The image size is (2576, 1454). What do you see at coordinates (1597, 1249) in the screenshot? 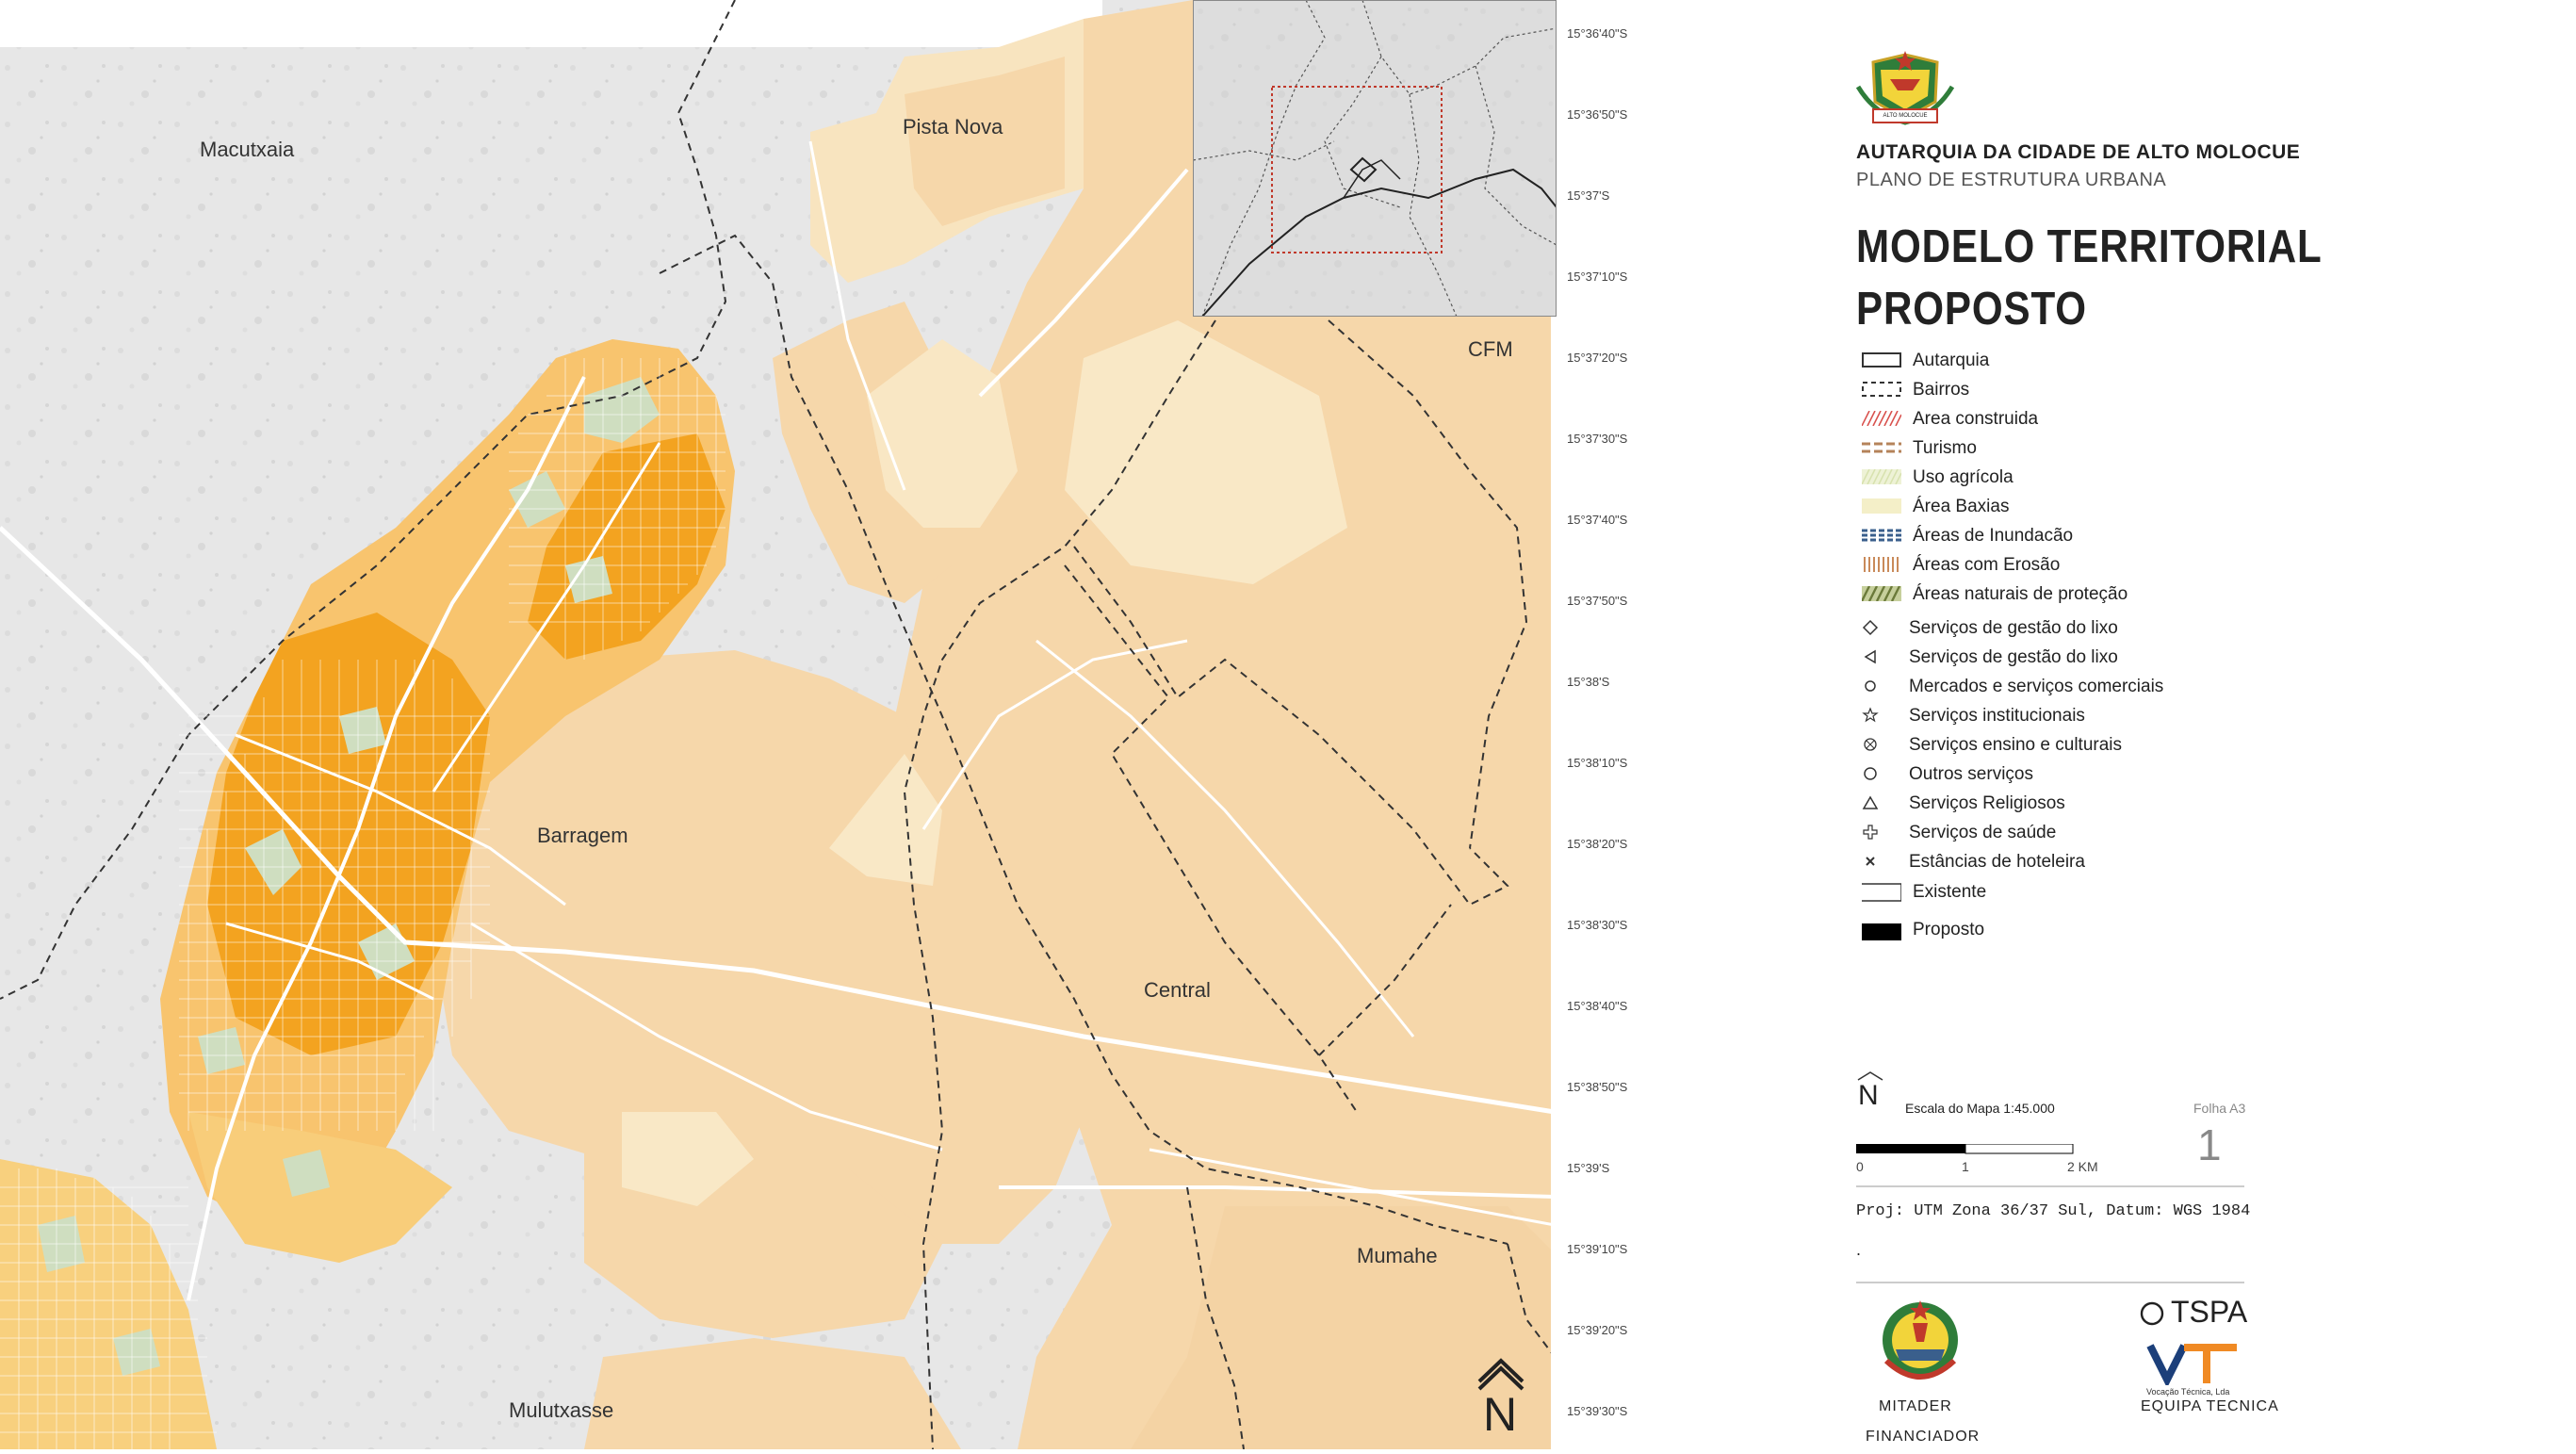
I see `lat-tick: 15°39'10"S` at bounding box center [1597, 1249].